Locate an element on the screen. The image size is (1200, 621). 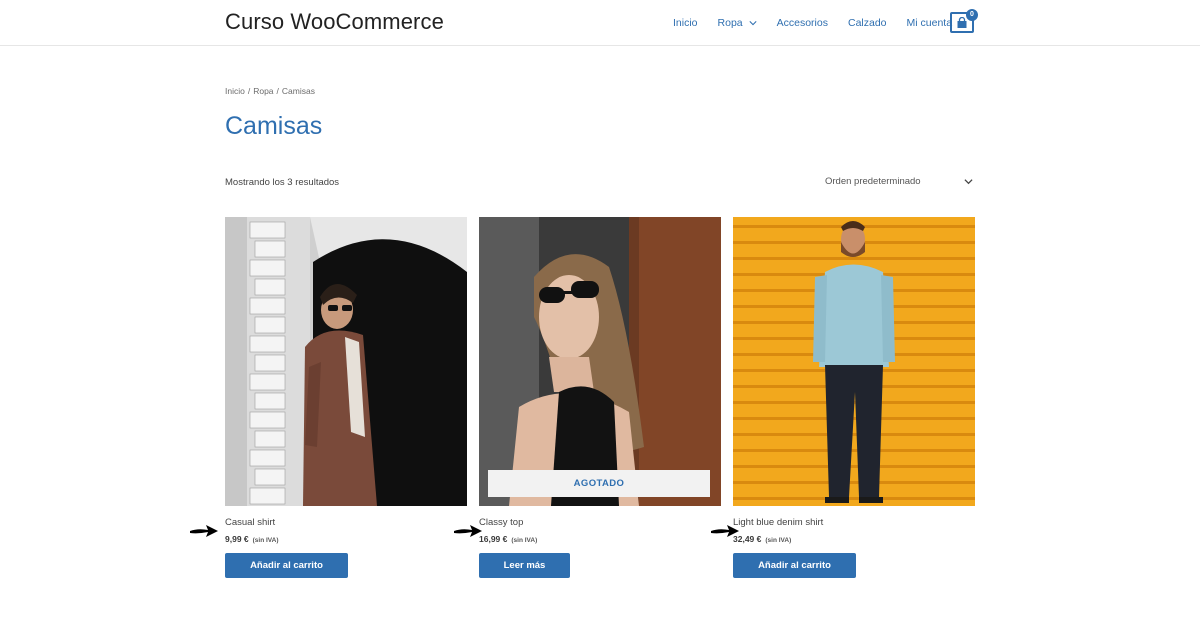
product-photo-classy-top is located at coordinates (600, 361).